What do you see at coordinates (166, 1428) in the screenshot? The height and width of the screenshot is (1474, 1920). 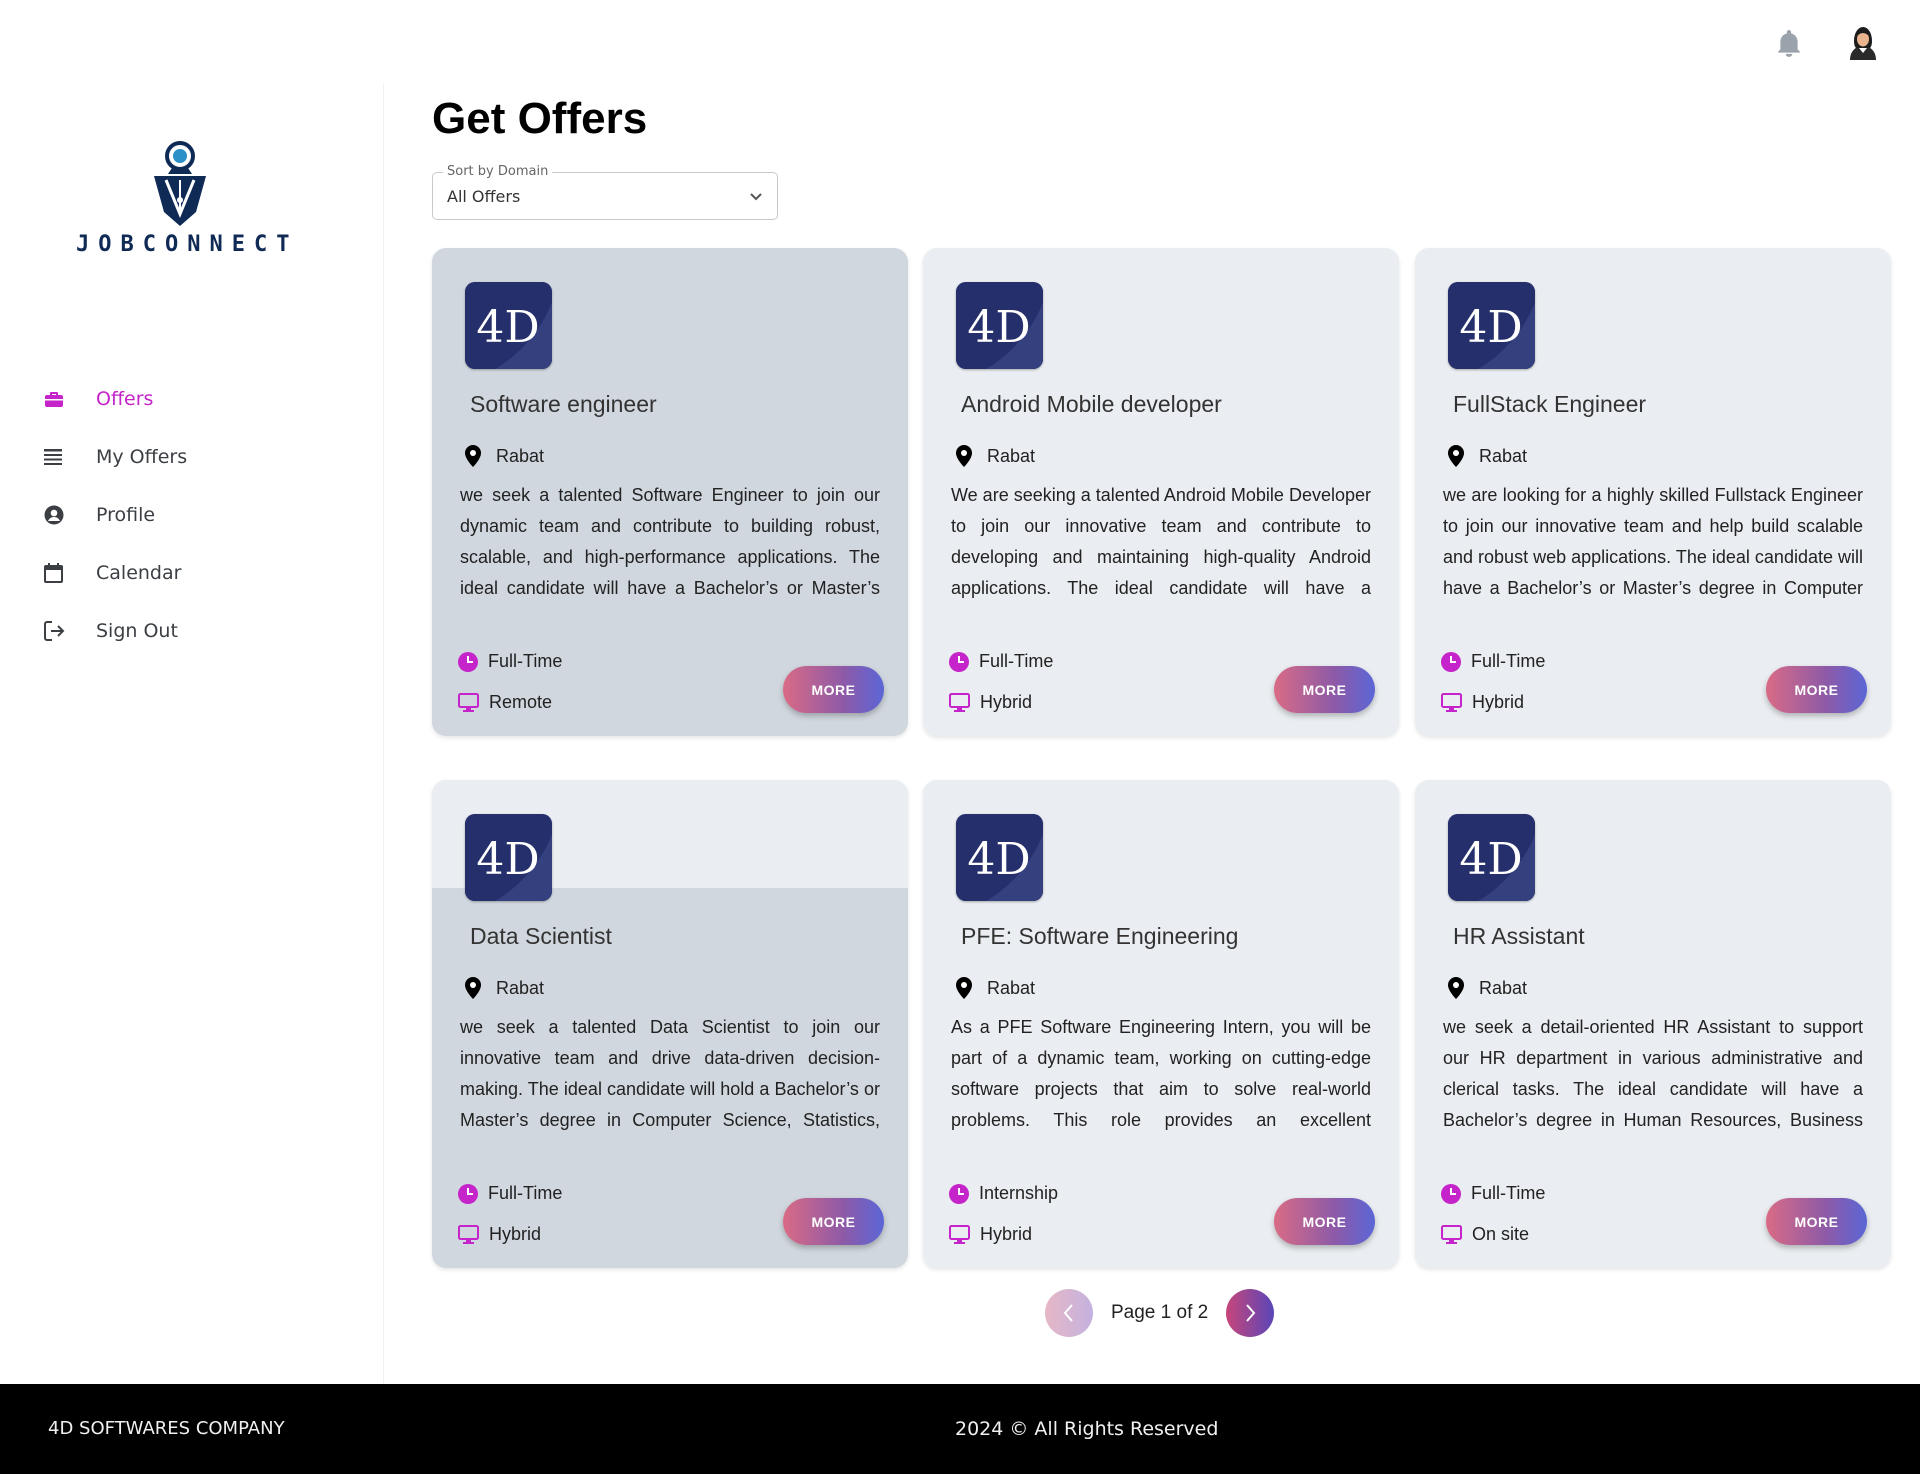 I see `footer-company: 4D SOFTWARES COMPANY` at bounding box center [166, 1428].